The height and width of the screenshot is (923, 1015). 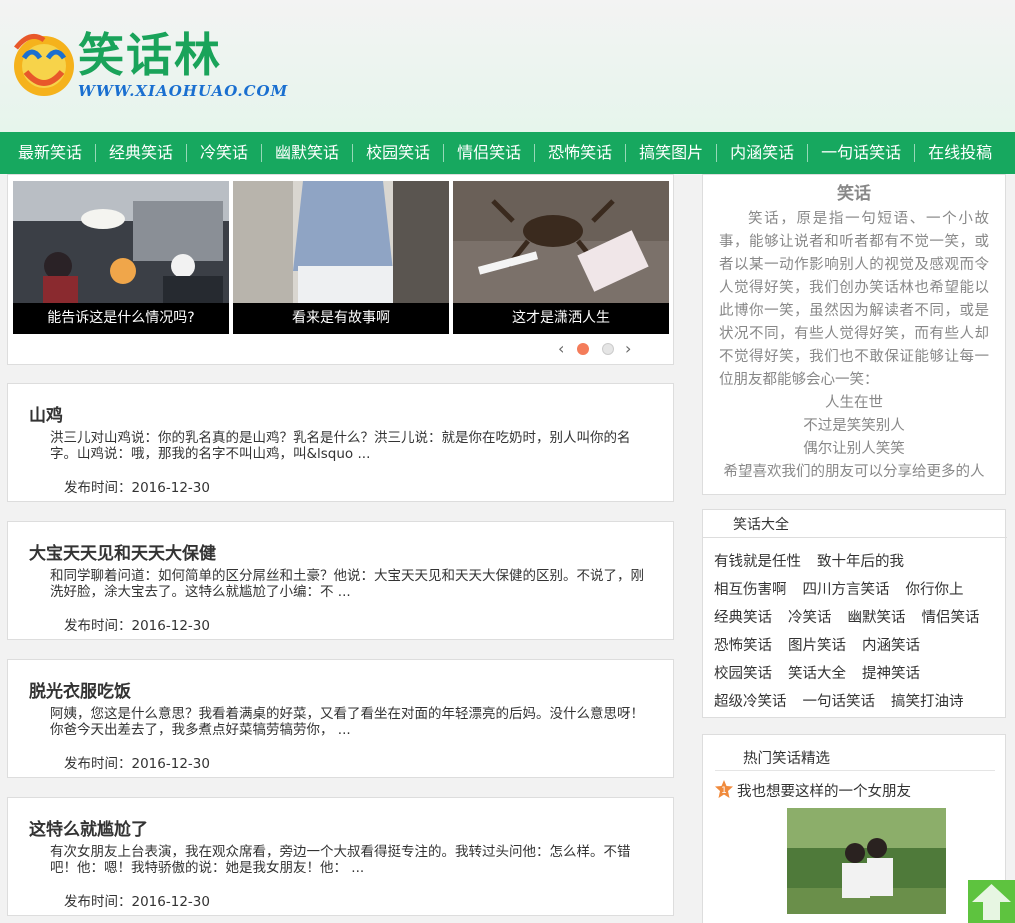 I want to click on article-title: 山鸡, so click(x=46, y=413).